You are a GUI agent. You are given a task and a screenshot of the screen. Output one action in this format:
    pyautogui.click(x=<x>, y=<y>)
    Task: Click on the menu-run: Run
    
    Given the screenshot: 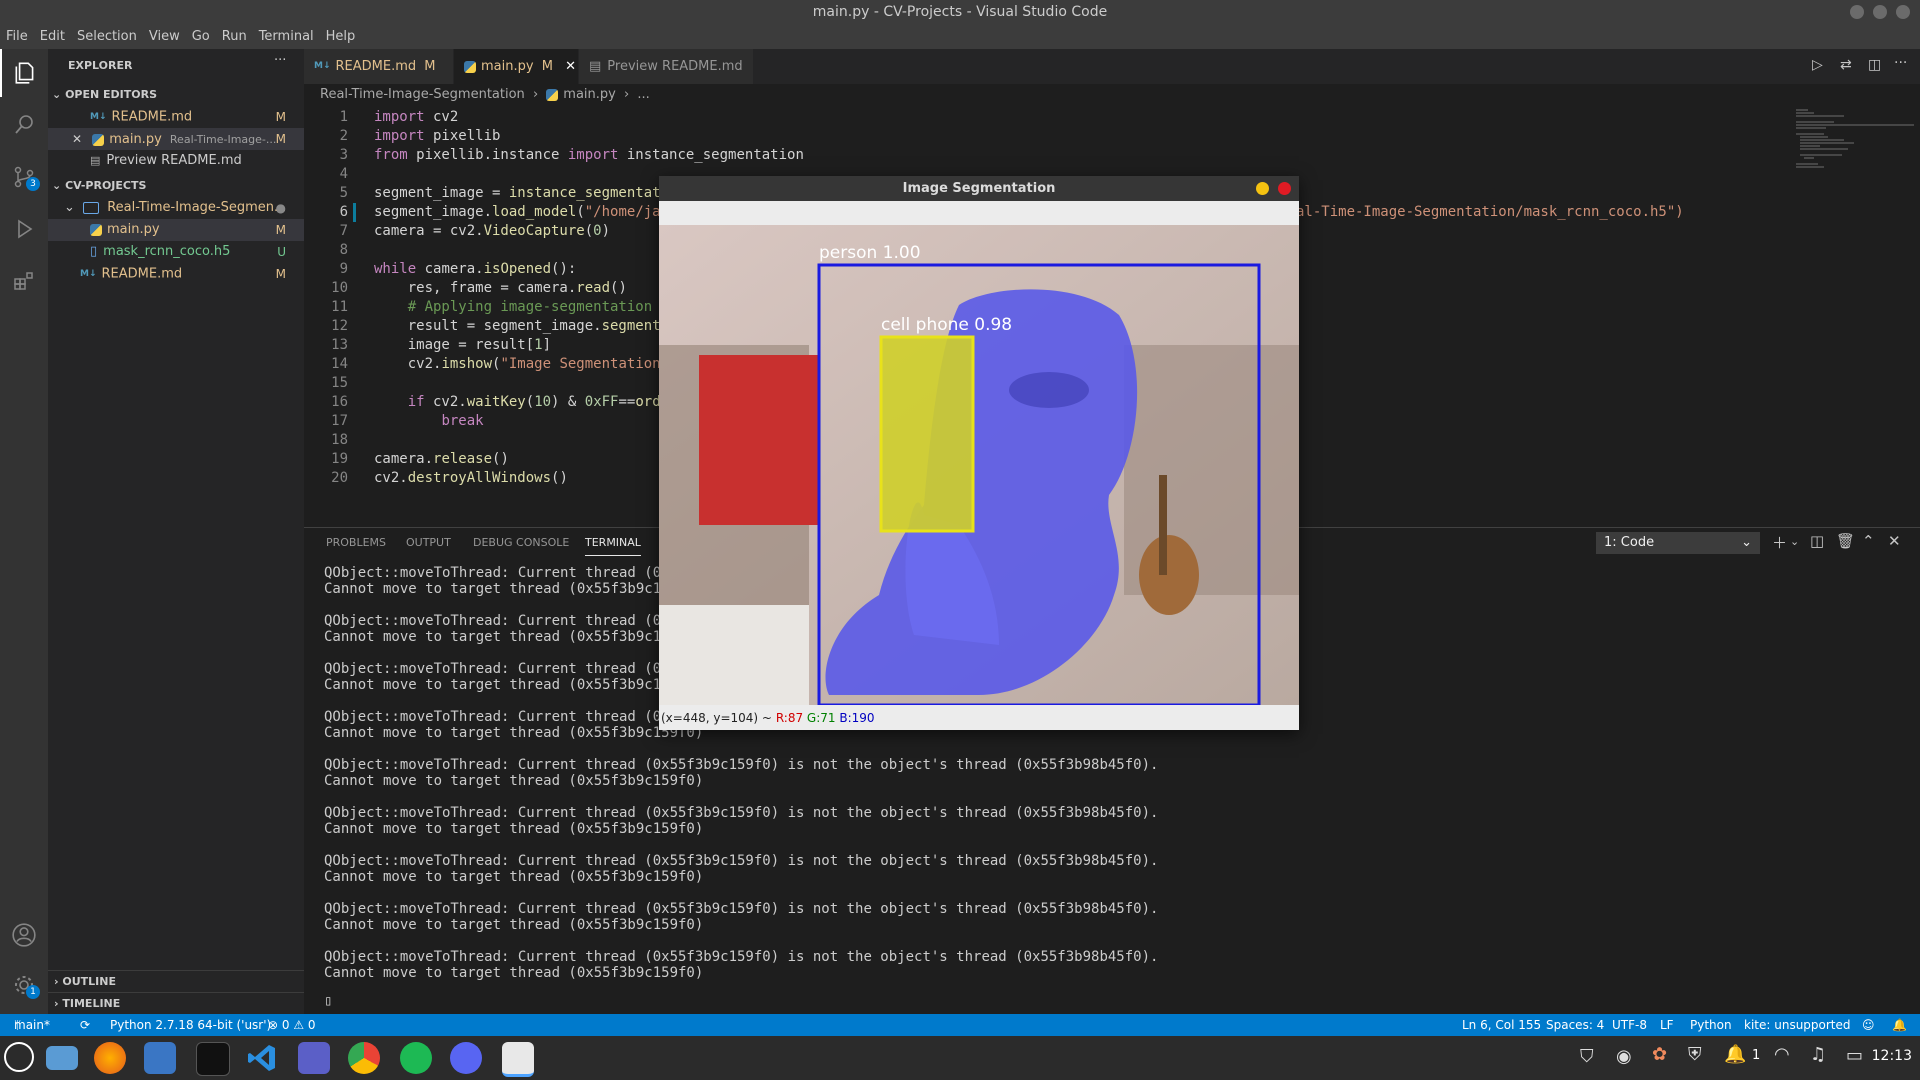 What is the action you would take?
    pyautogui.click(x=234, y=37)
    